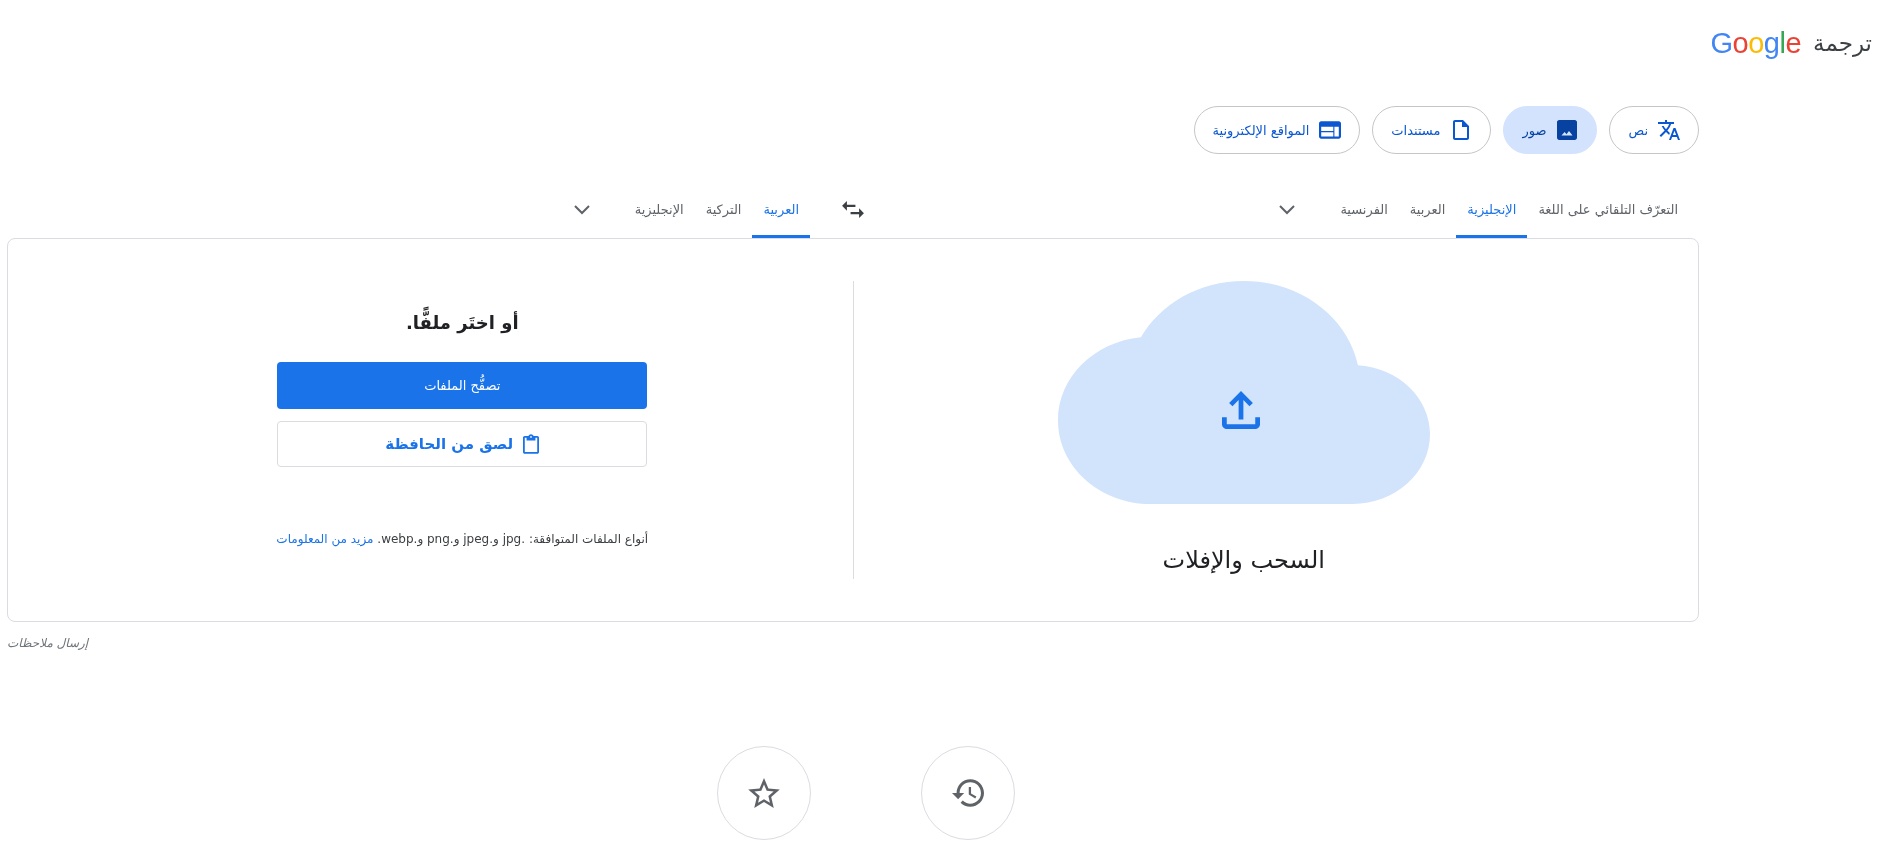 The height and width of the screenshot is (855, 1881). Describe the element at coordinates (853, 209) in the screenshot. I see `swap-arrows-icon` at that location.